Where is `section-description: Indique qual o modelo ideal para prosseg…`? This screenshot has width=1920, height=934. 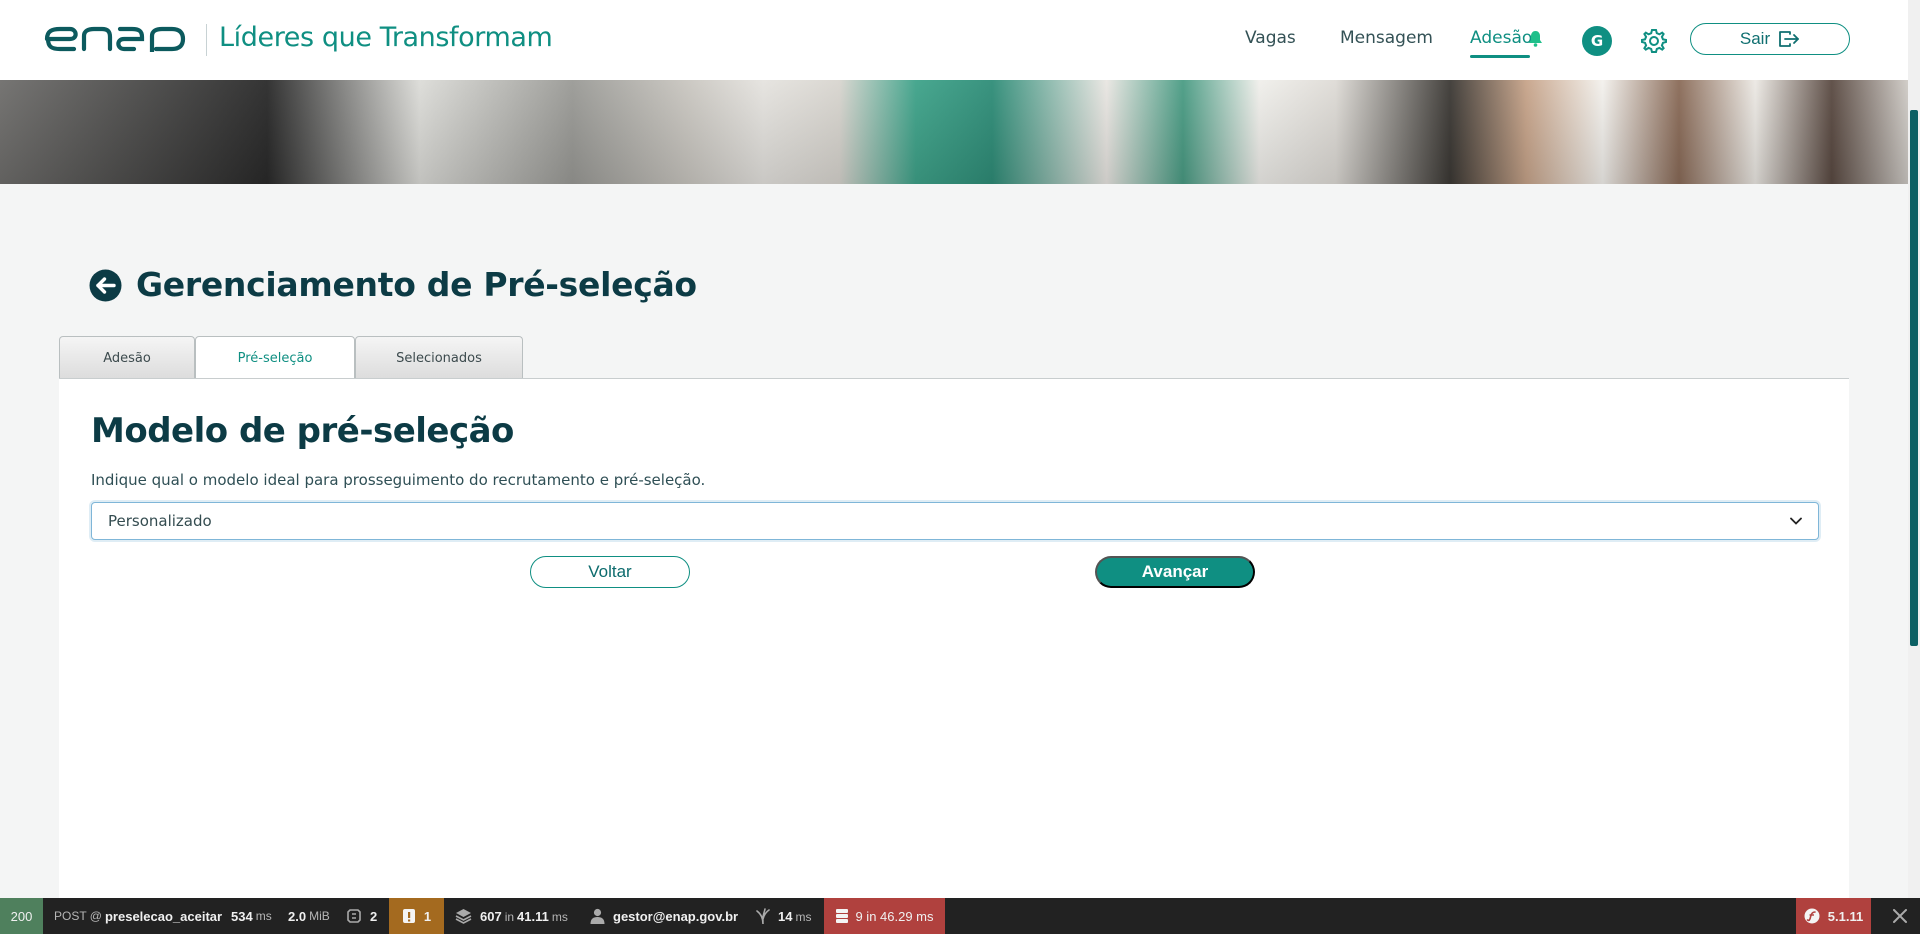
section-description: Indique qual o modelo ideal para prosseg… is located at coordinates (398, 480).